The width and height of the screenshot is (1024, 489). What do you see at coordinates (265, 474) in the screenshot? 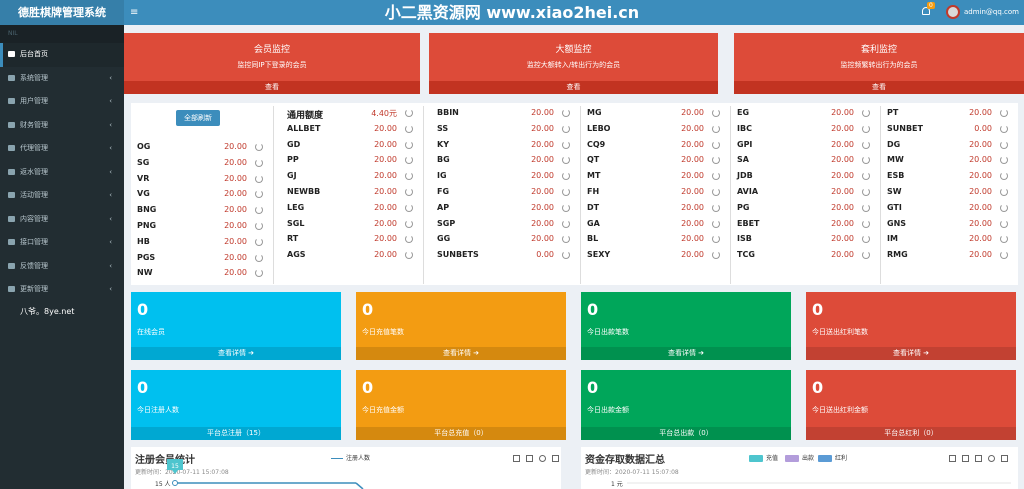
I see `registration-line-plot: 15` at bounding box center [265, 474].